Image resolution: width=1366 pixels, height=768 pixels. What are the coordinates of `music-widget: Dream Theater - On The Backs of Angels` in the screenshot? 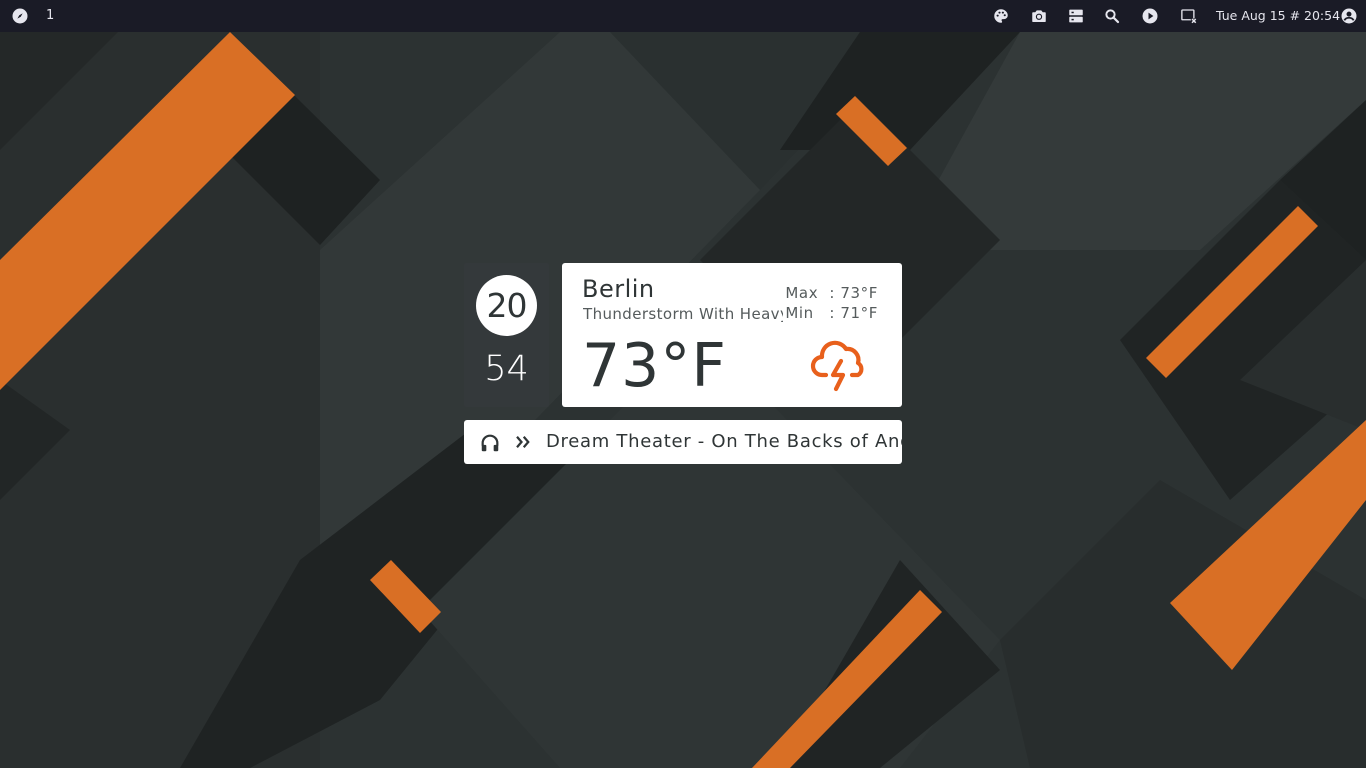 It's located at (683, 442).